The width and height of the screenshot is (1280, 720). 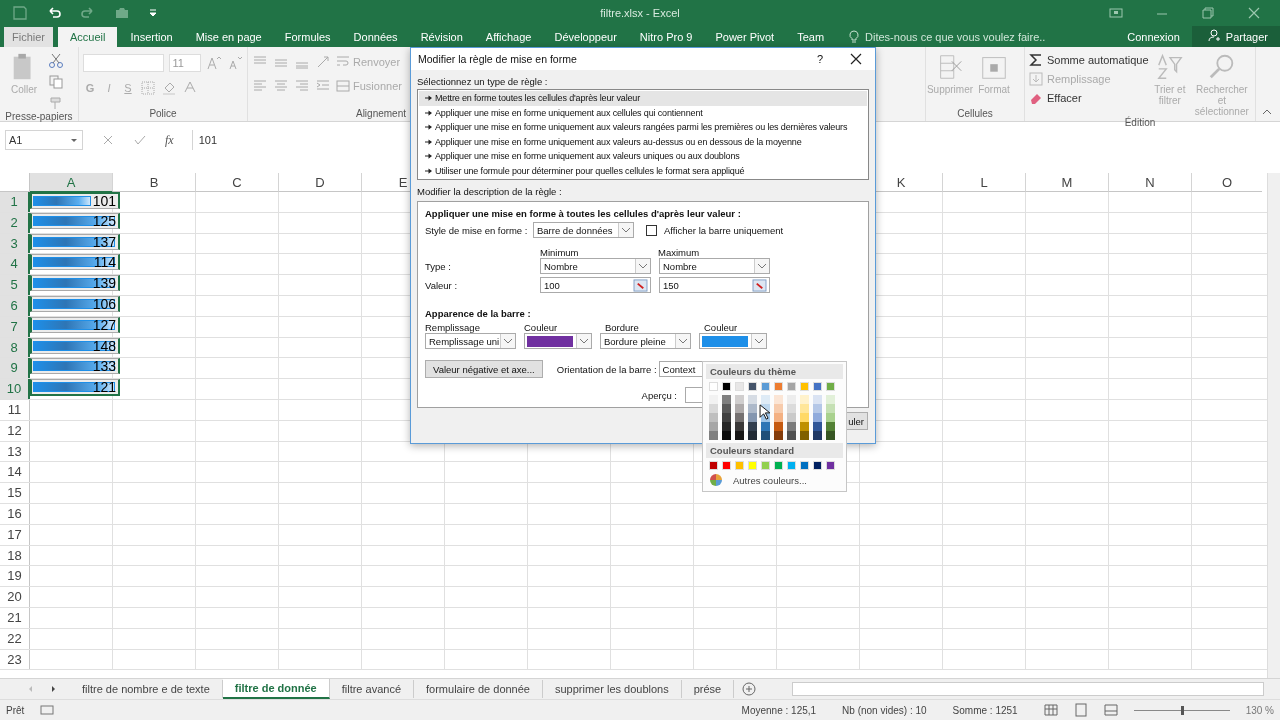 I want to click on column-header: D, so click(x=320, y=182).